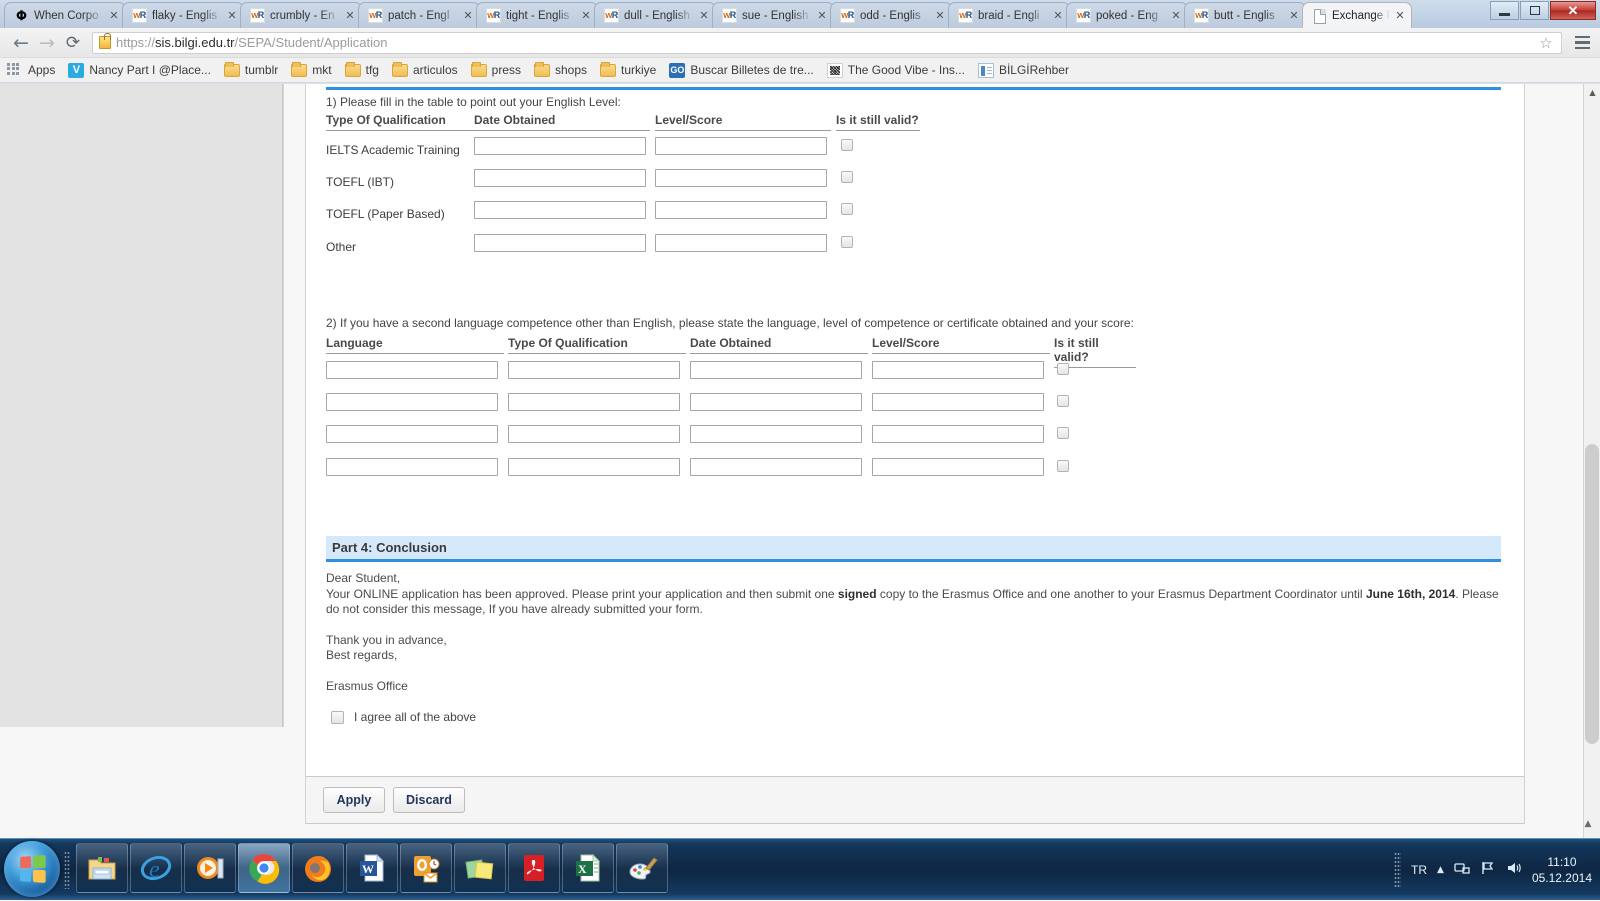 The width and height of the screenshot is (1600, 901). Describe the element at coordinates (102, 868) in the screenshot. I see `taskbar-item-windows-explorer` at that location.